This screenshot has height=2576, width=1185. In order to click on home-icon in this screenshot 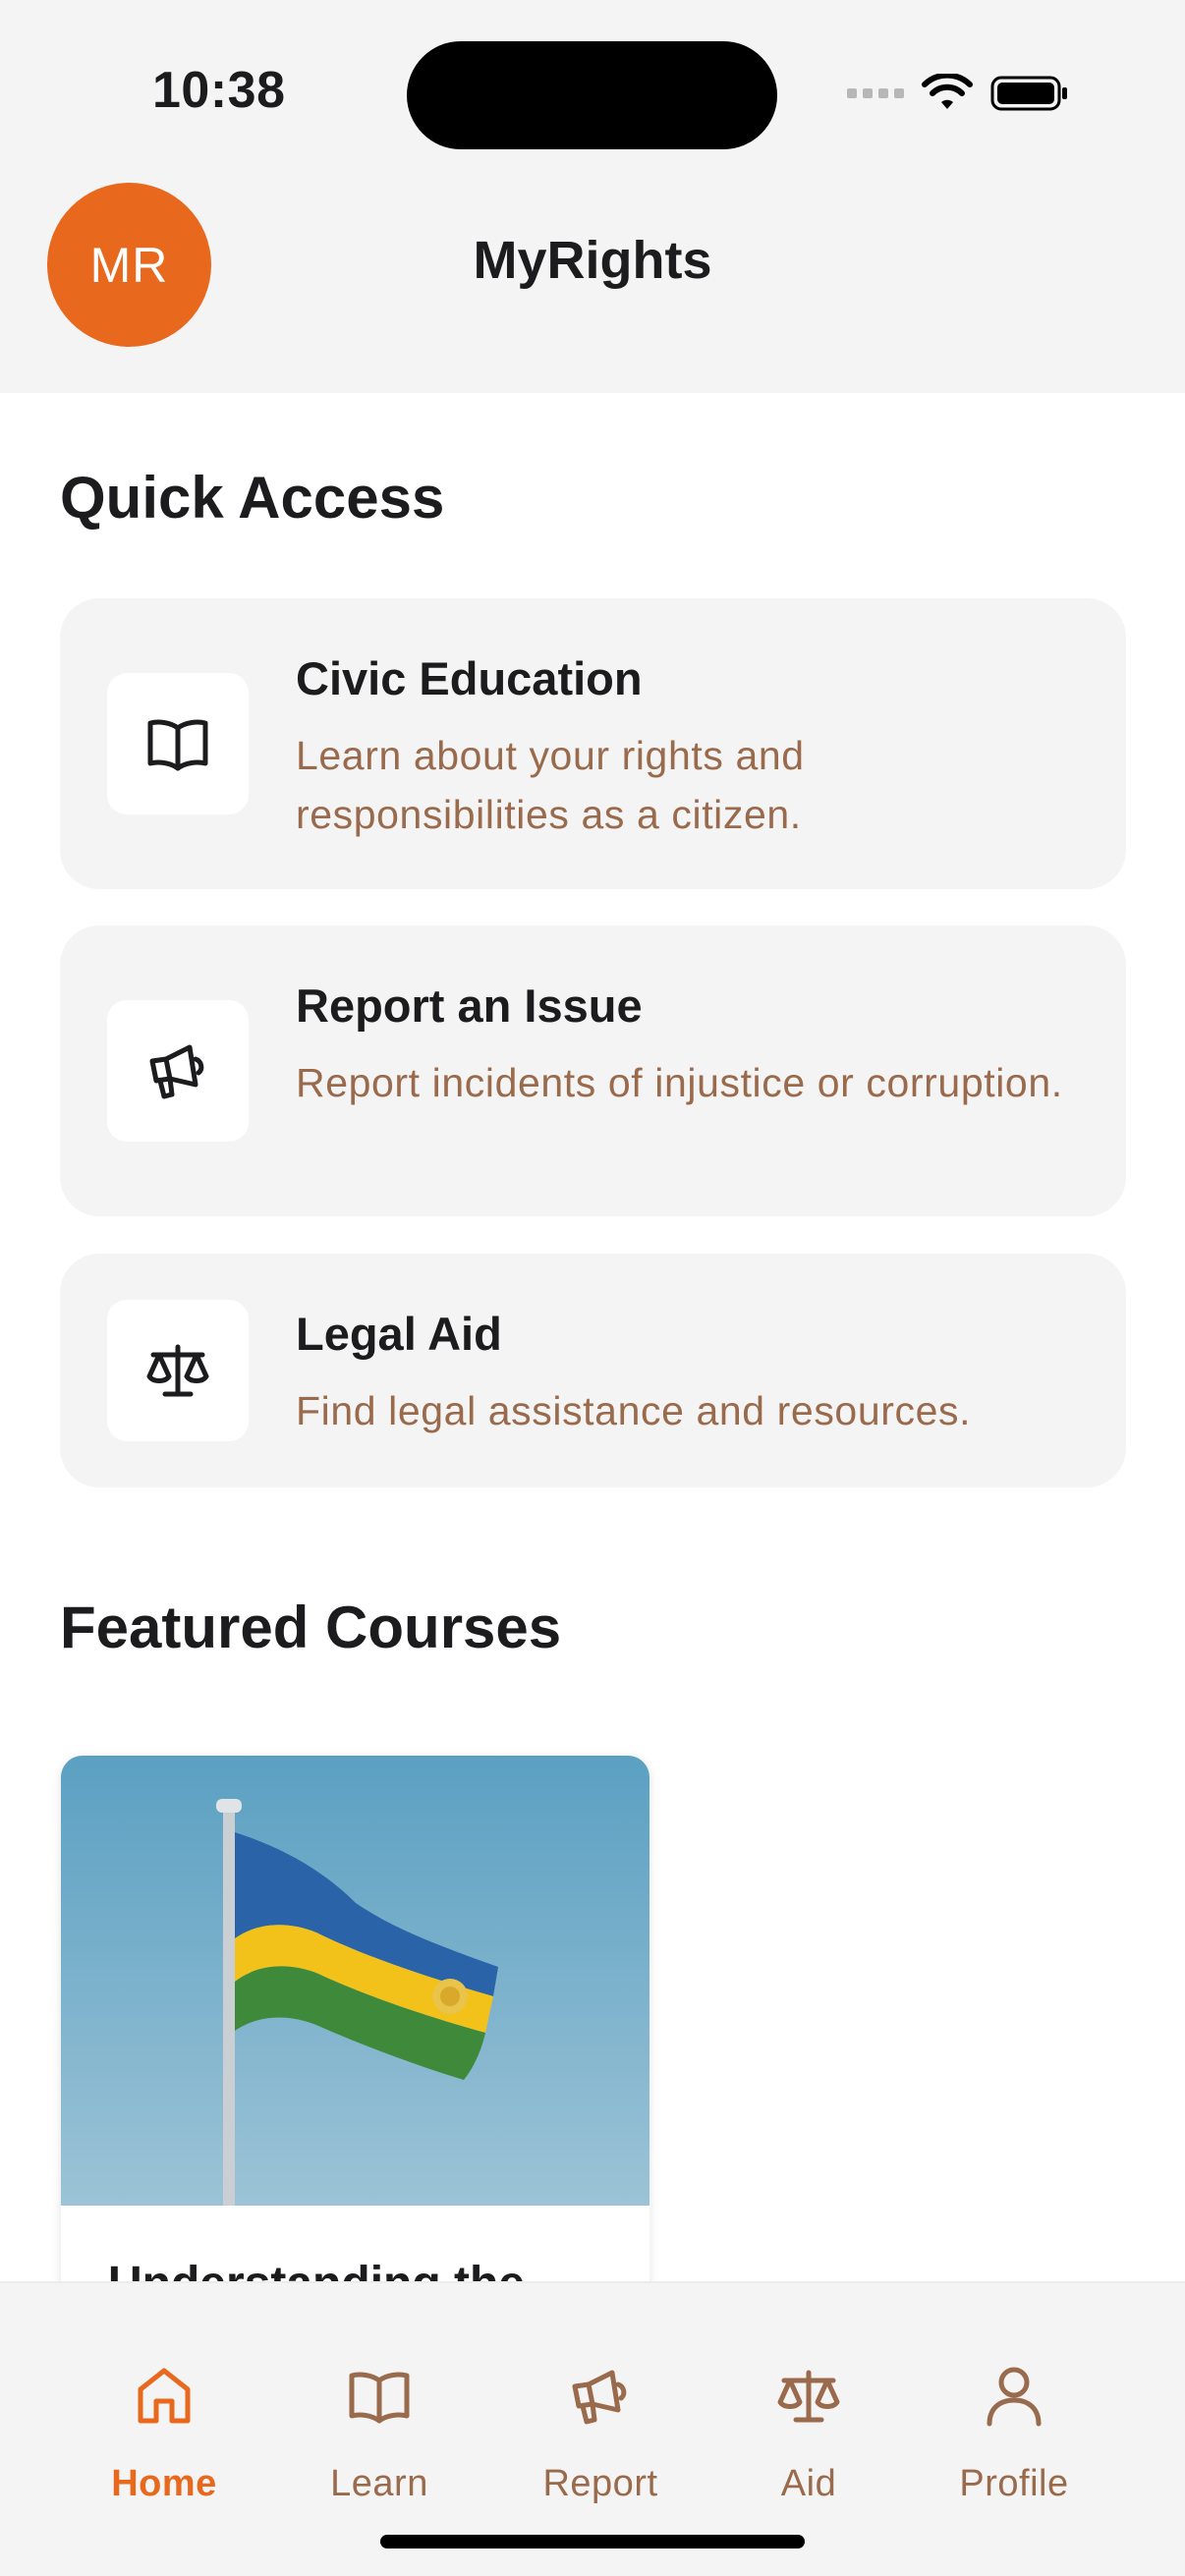, I will do `click(165, 2396)`.